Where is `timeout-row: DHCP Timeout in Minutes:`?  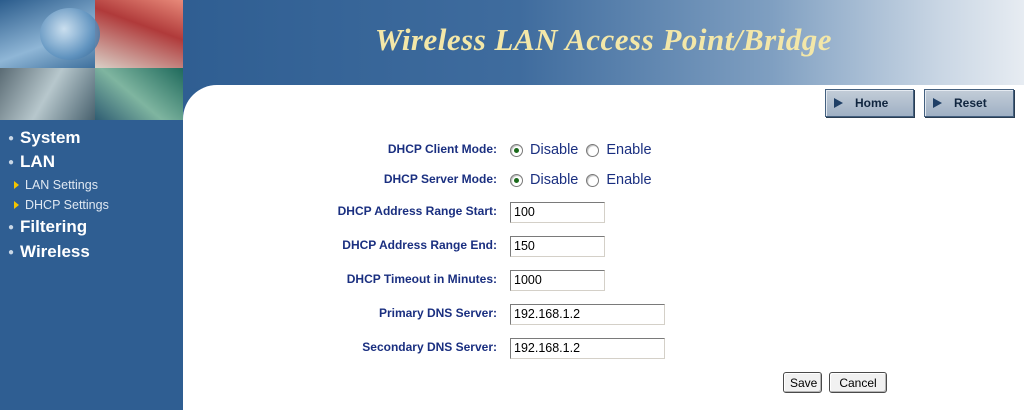 timeout-row: DHCP Timeout in Minutes: is located at coordinates (603, 280).